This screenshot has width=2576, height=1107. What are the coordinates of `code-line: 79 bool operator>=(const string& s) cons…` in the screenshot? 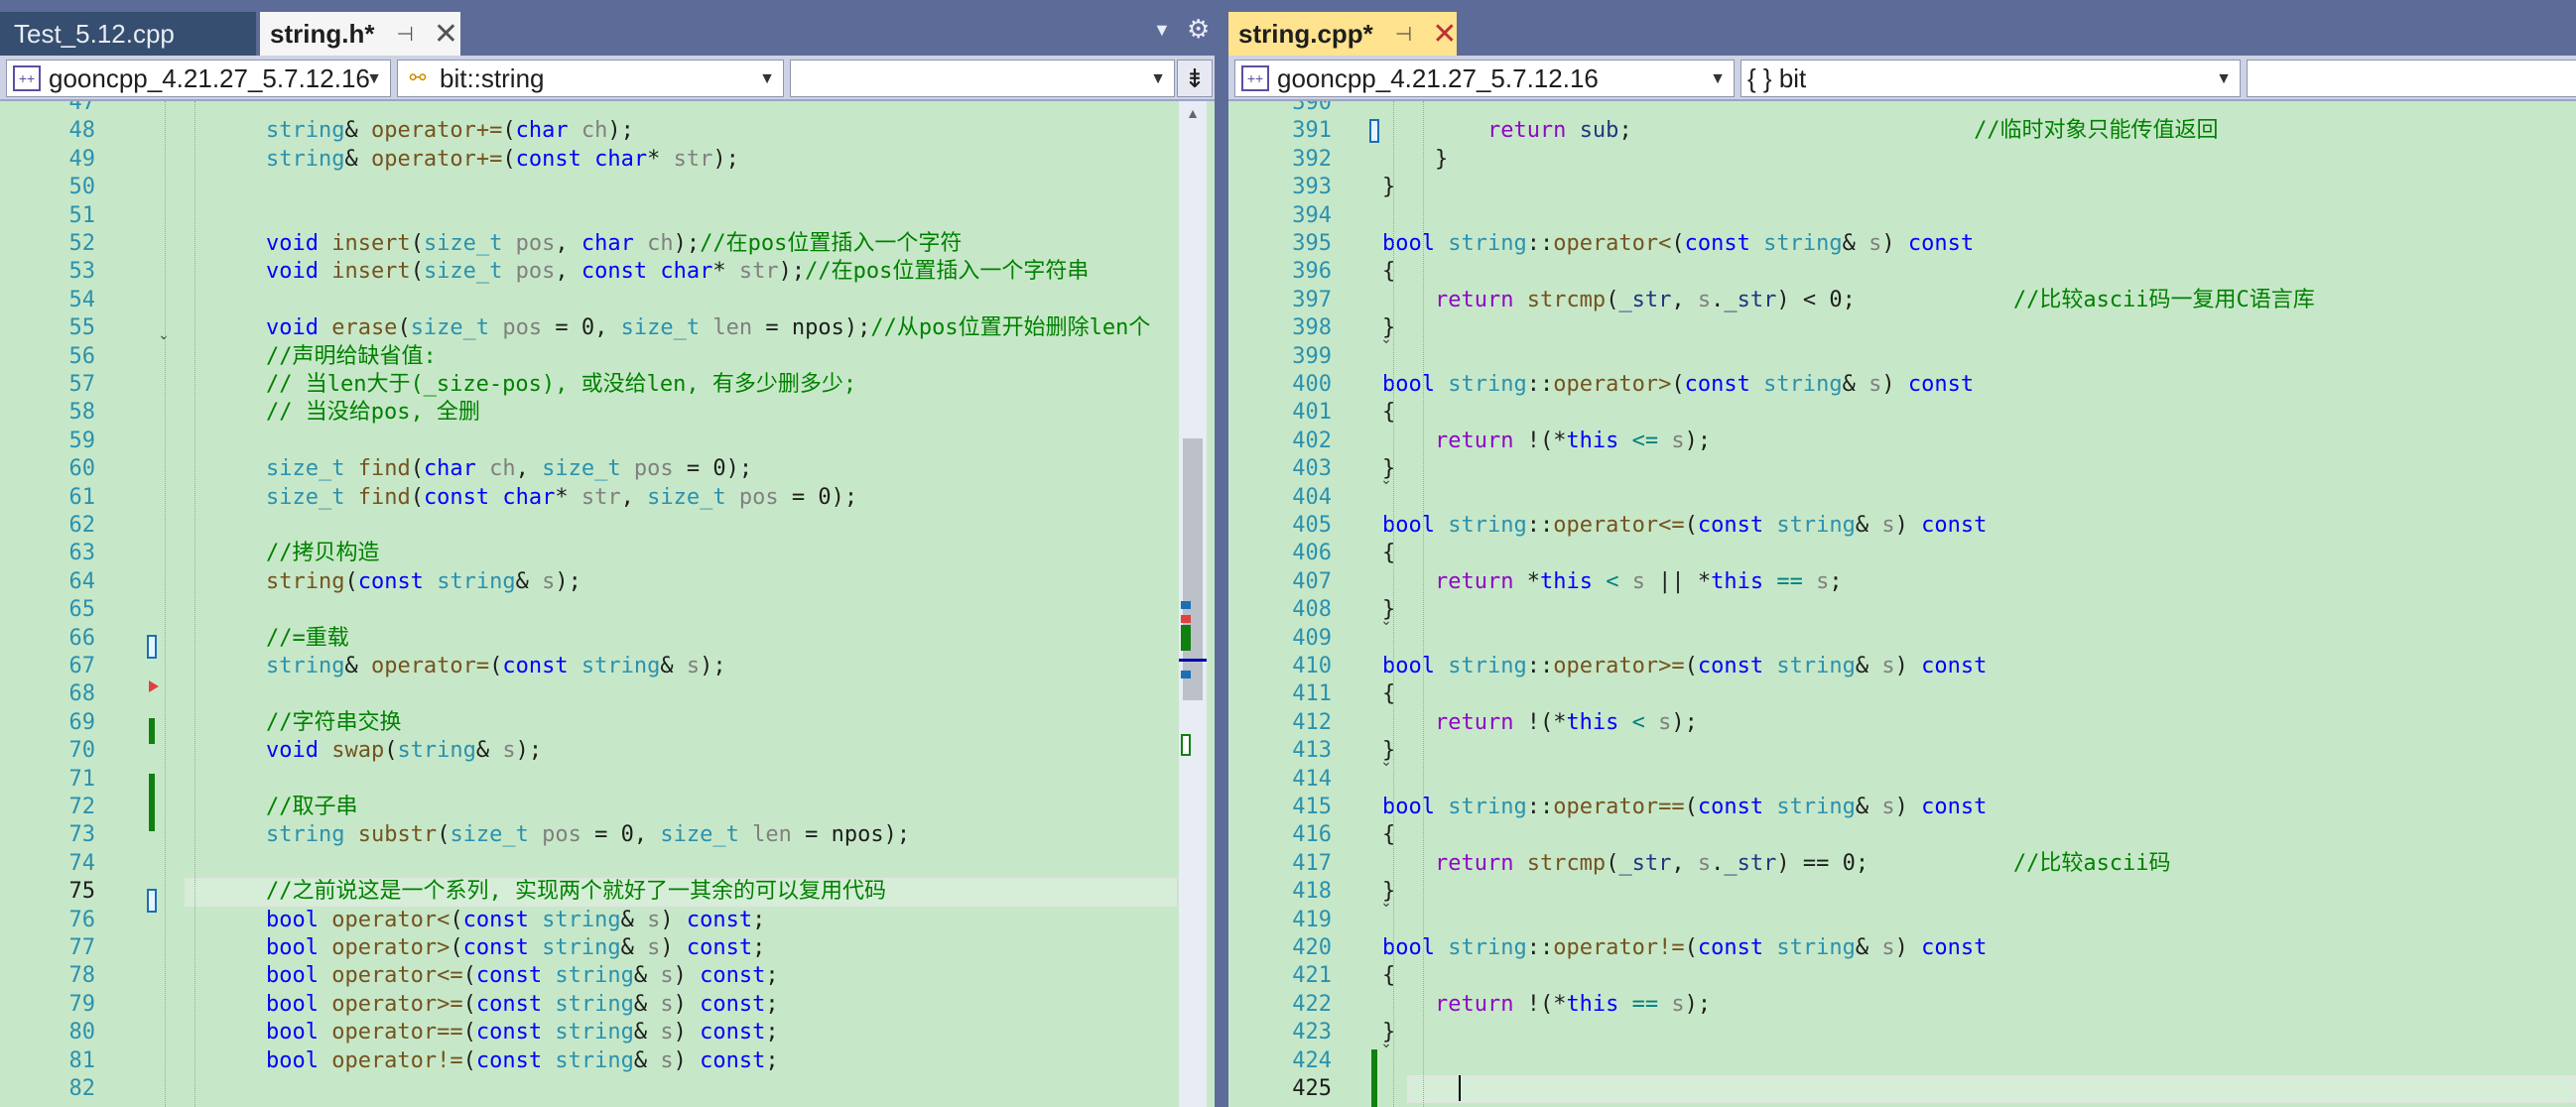 It's located at (607, 1005).